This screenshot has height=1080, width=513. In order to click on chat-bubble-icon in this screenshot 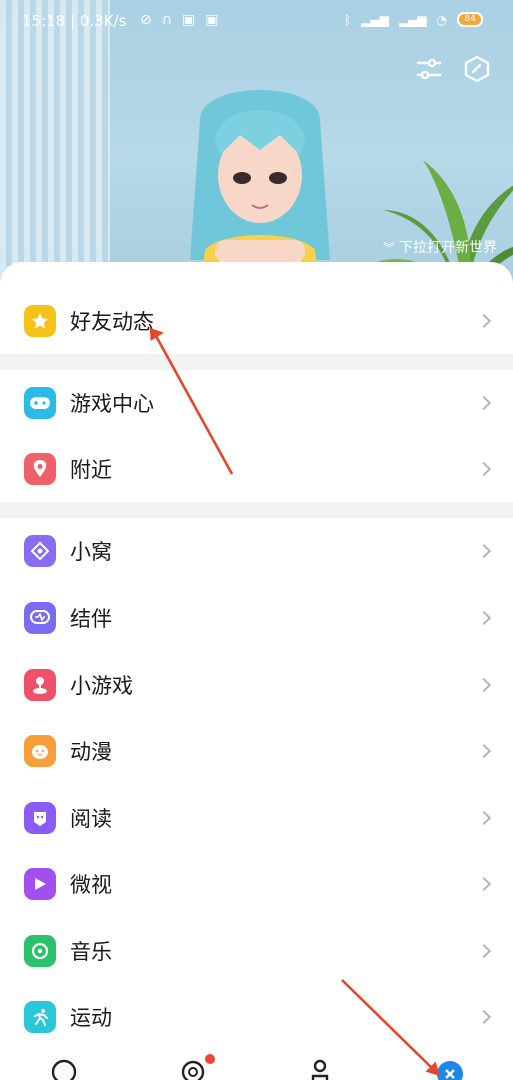, I will do `click(40, 618)`.